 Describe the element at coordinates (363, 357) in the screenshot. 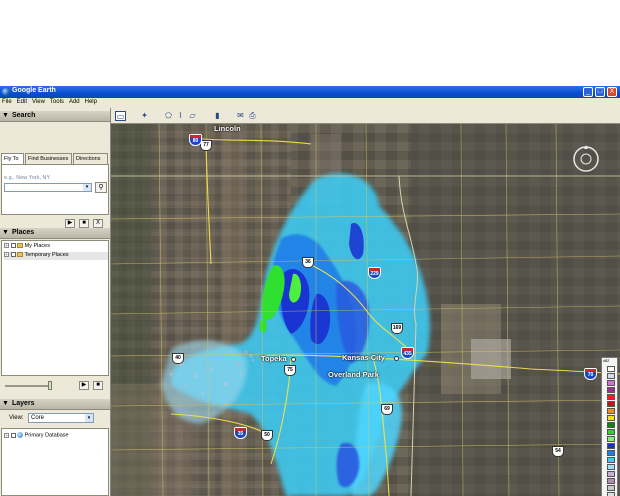

I see `city-label-kansas-city: Kansas City` at that location.